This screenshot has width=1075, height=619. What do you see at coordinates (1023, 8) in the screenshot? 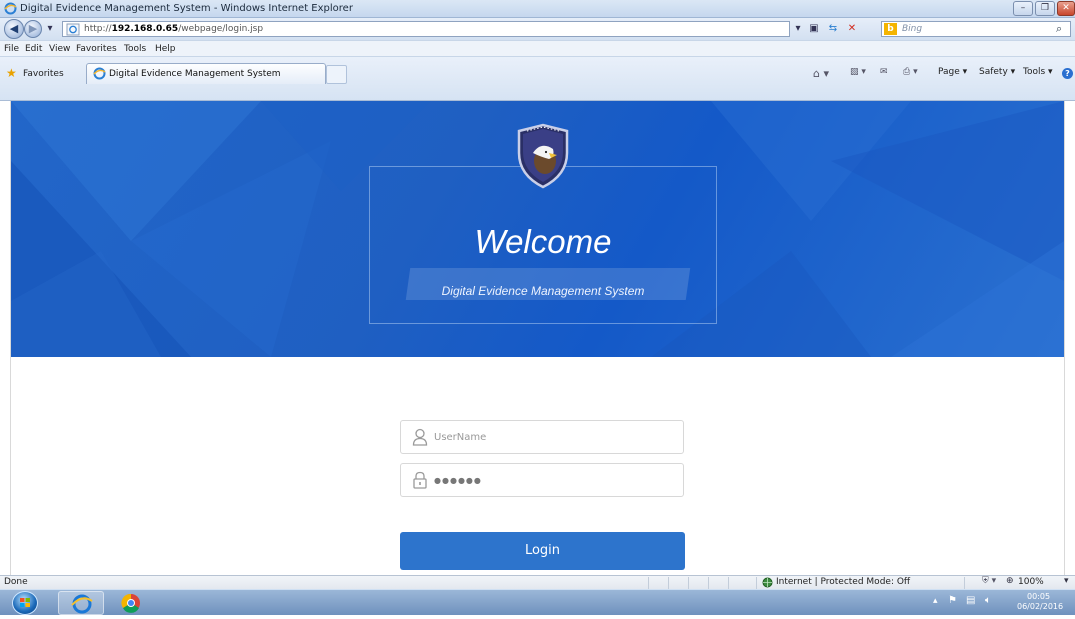
I see `minimize-button: –` at bounding box center [1023, 8].